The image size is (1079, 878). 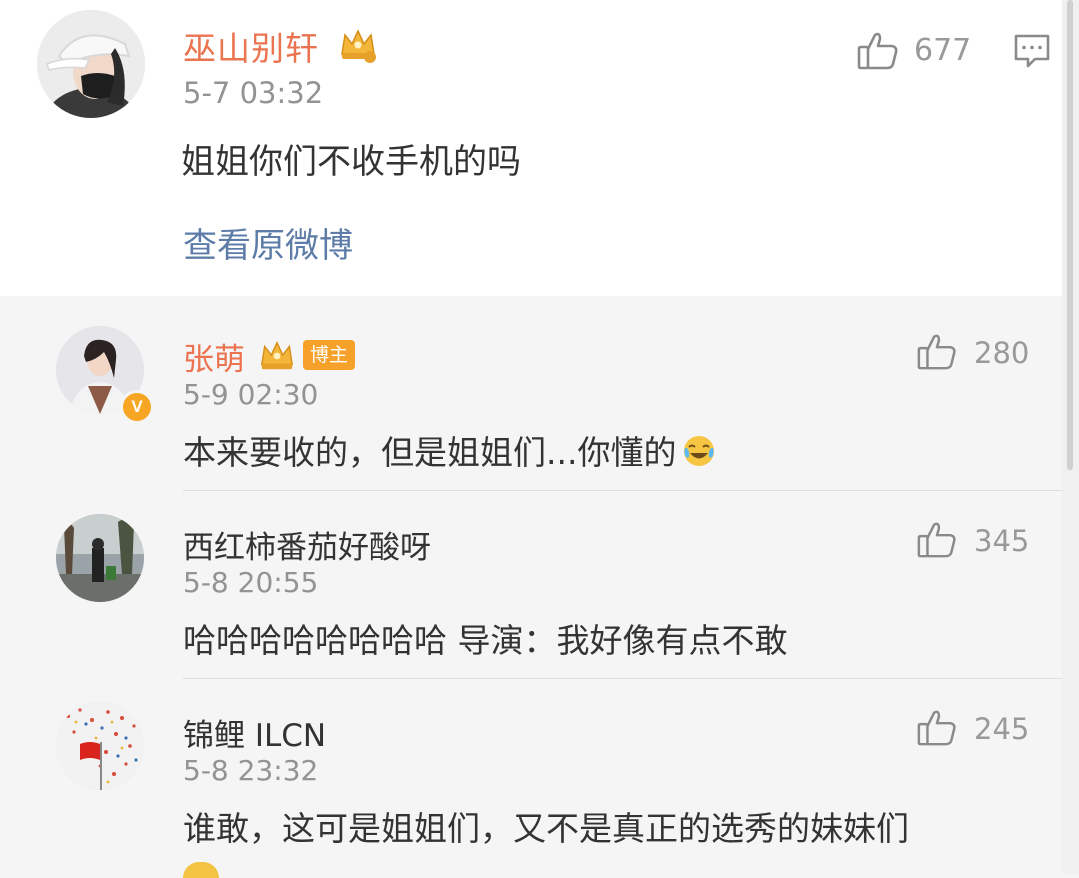 I want to click on comment-time: 5-9 02:30, so click(x=251, y=394).